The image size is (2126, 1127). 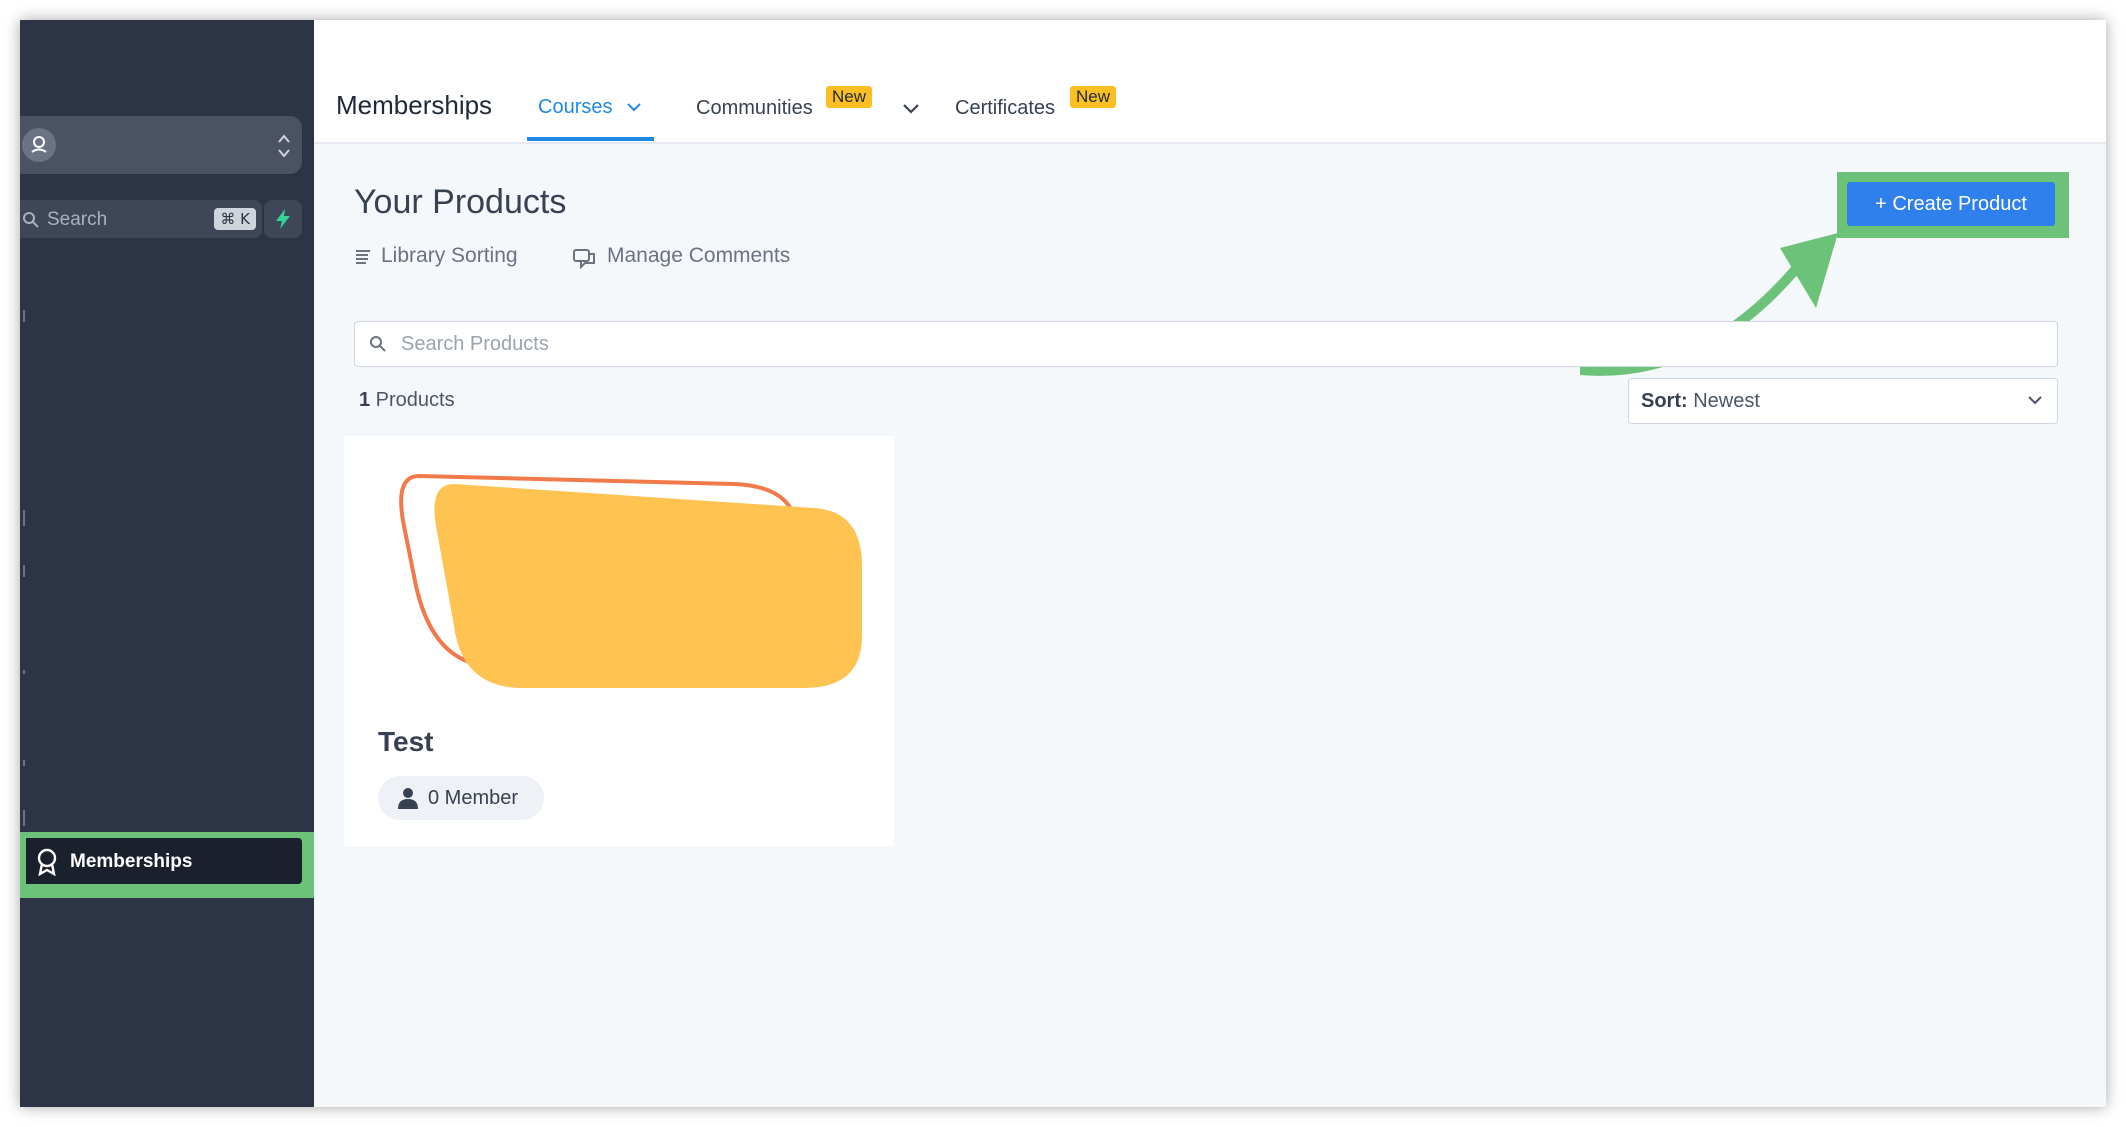 I want to click on member-count-badge: 0 Member, so click(x=461, y=798).